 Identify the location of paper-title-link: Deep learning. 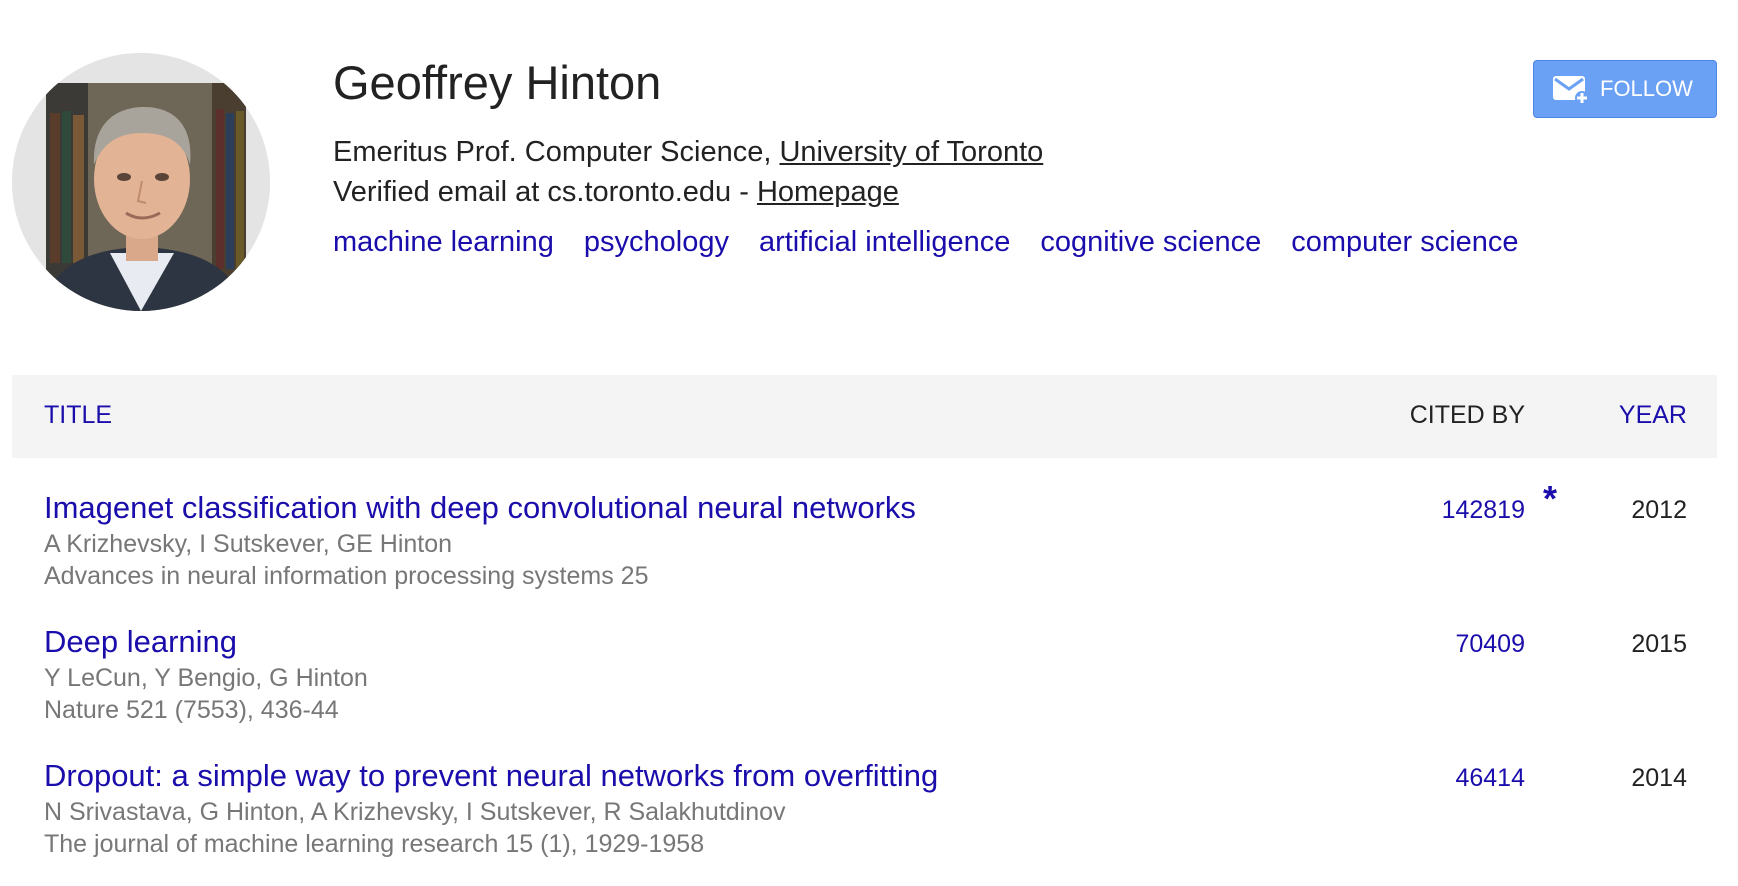
(140, 642).